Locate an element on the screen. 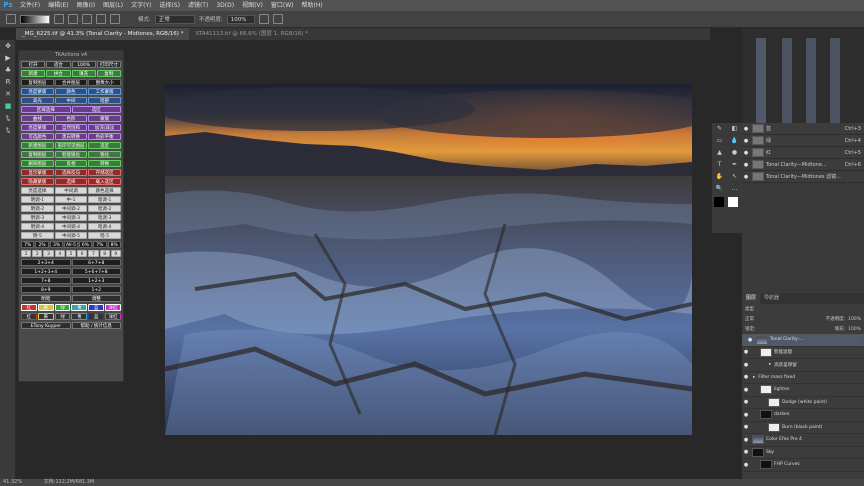  menu-item: 文件(F) is located at coordinates (30, 5).